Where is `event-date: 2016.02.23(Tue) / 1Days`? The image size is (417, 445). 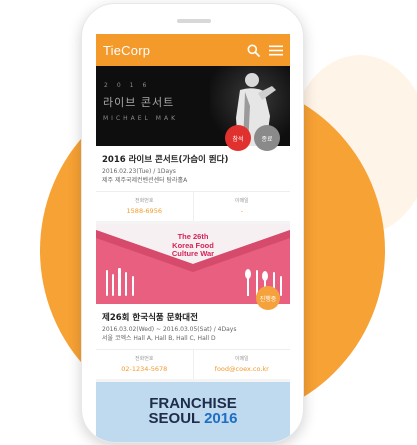
event-date: 2016.02.23(Tue) / 1Days is located at coordinates (139, 171).